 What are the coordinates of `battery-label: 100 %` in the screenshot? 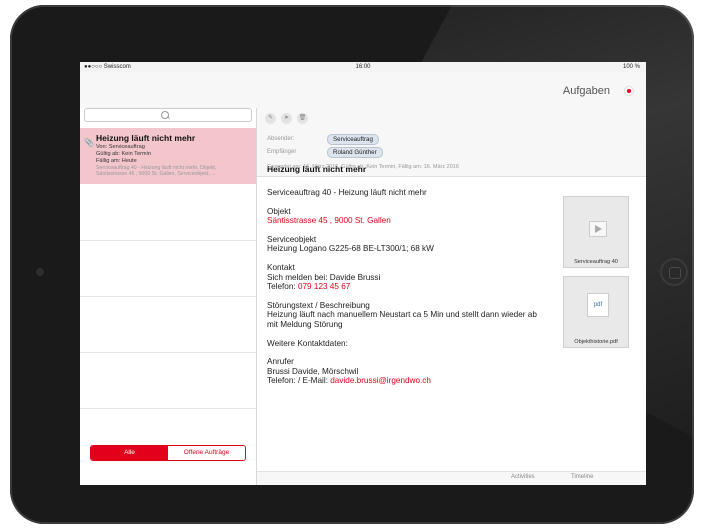 It's located at (631, 67).